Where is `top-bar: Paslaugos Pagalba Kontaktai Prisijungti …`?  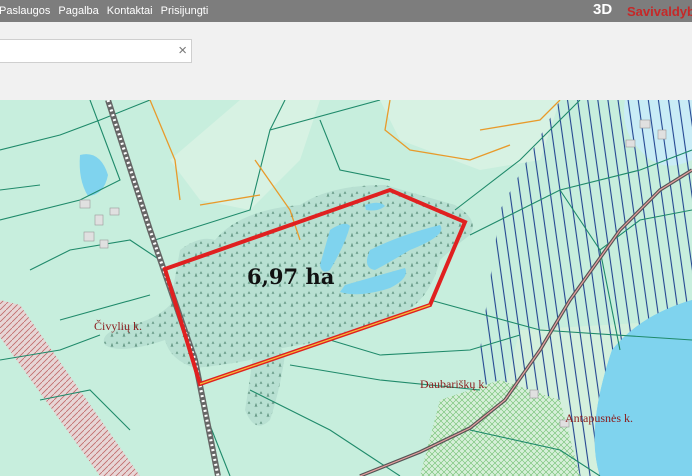
top-bar: Paslaugos Pagalba Kontaktai Prisijungti … is located at coordinates (346, 11).